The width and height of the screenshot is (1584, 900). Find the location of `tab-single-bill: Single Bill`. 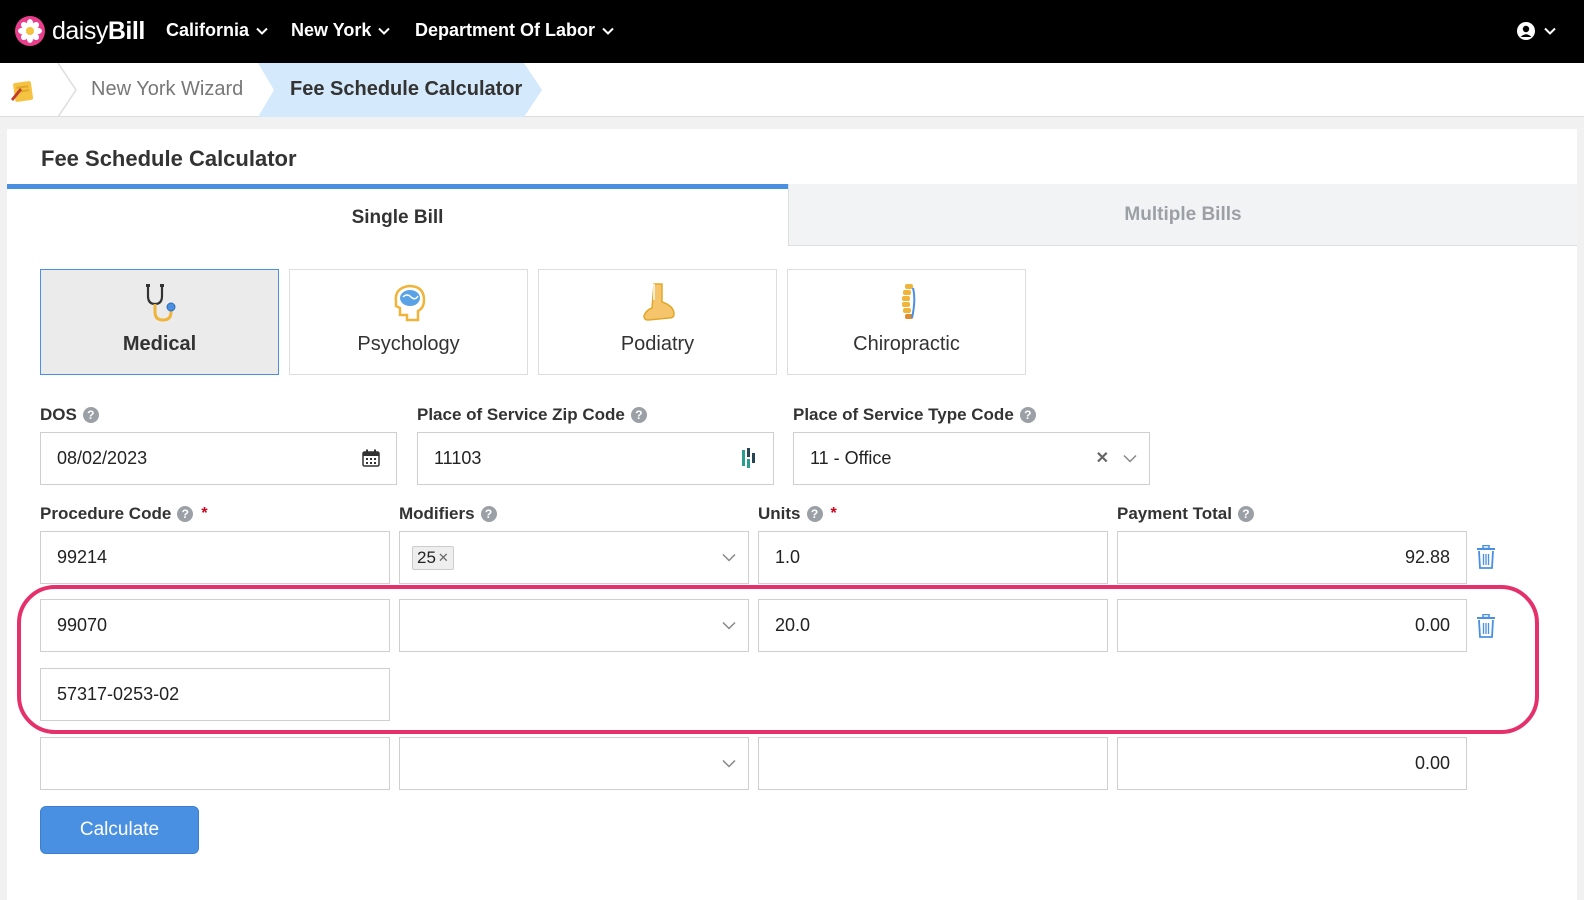

tab-single-bill: Single Bill is located at coordinates (397, 215).